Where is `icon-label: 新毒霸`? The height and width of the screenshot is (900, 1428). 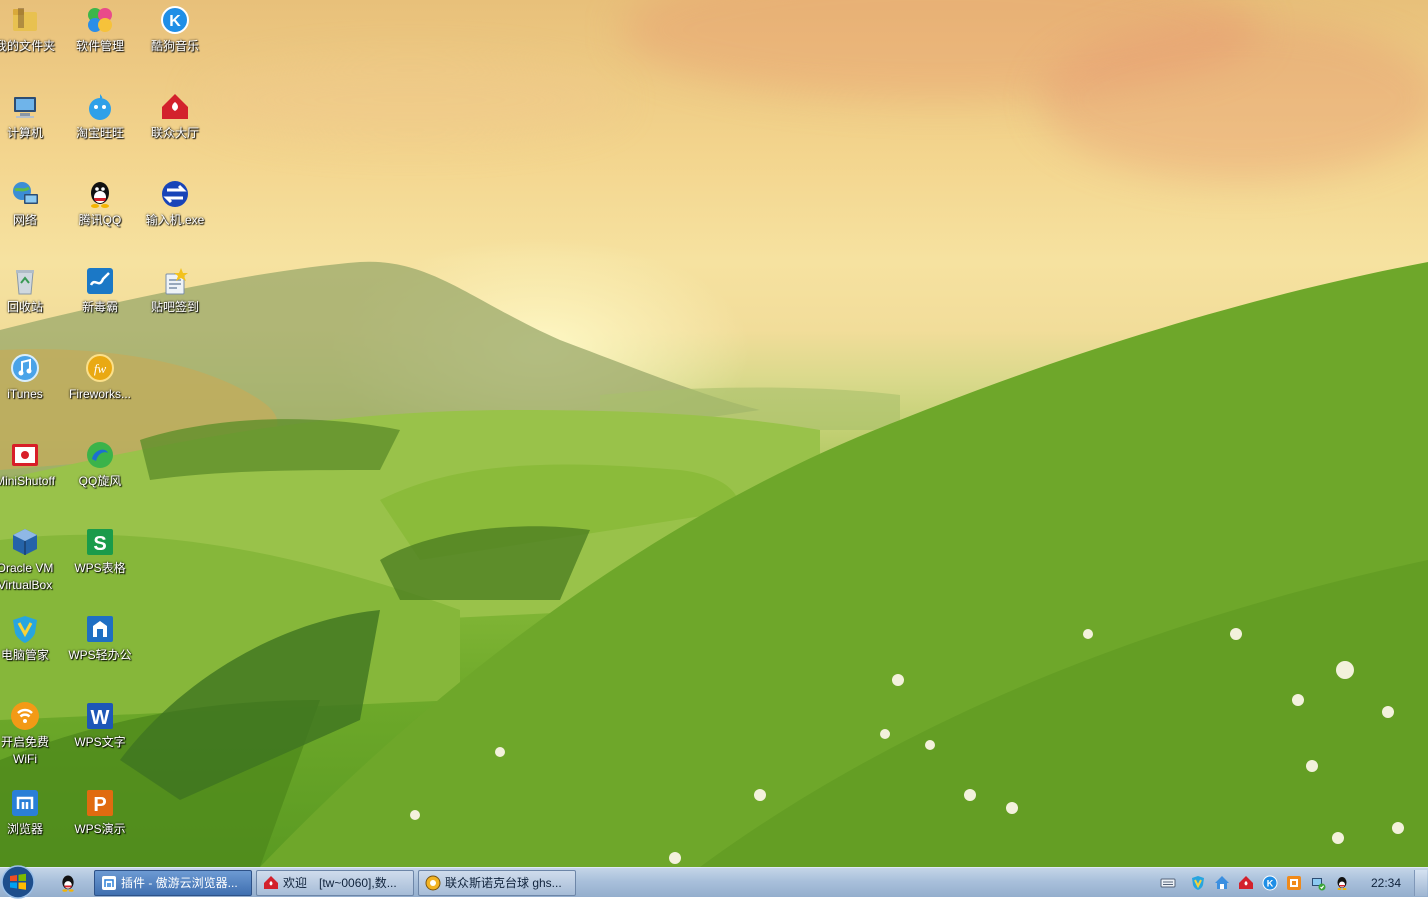 icon-label: 新毒霸 is located at coordinates (99, 307).